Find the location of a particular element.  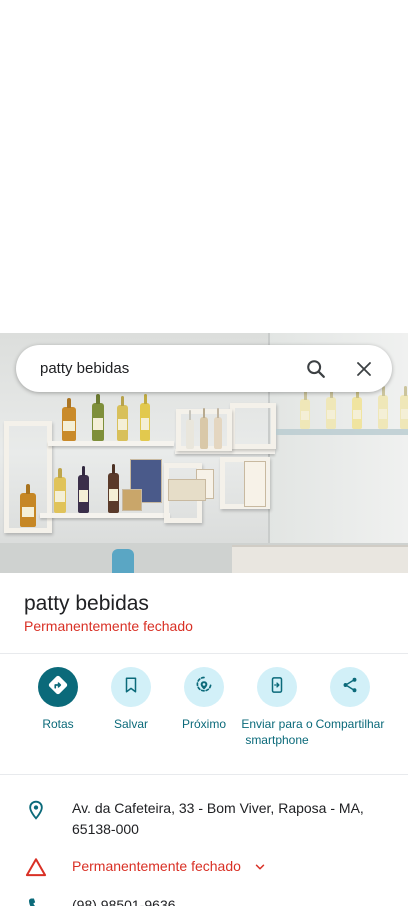

directions-icon is located at coordinates (58, 687).